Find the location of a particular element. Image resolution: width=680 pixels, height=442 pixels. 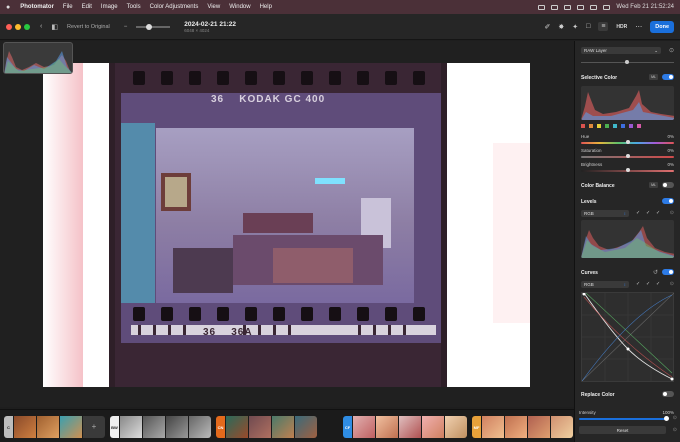

levels-histogram is located at coordinates (627, 239).